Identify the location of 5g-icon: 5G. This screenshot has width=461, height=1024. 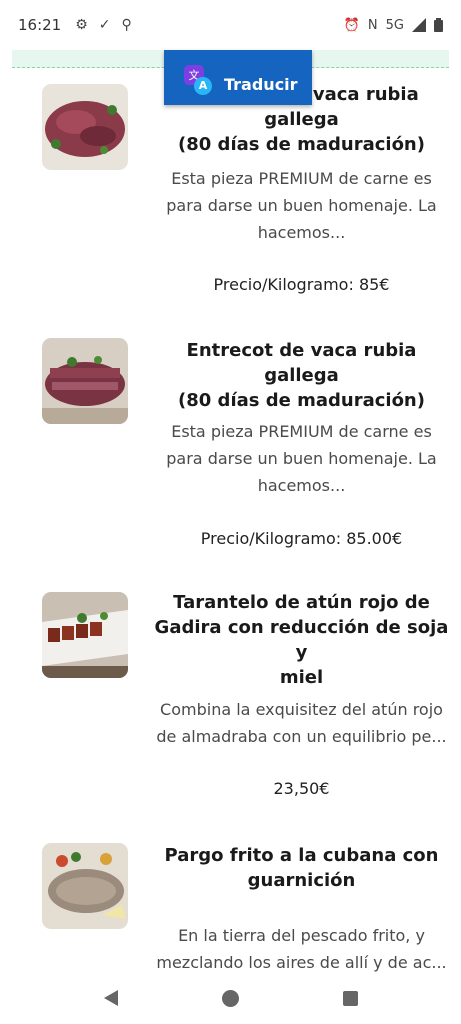
(394, 25).